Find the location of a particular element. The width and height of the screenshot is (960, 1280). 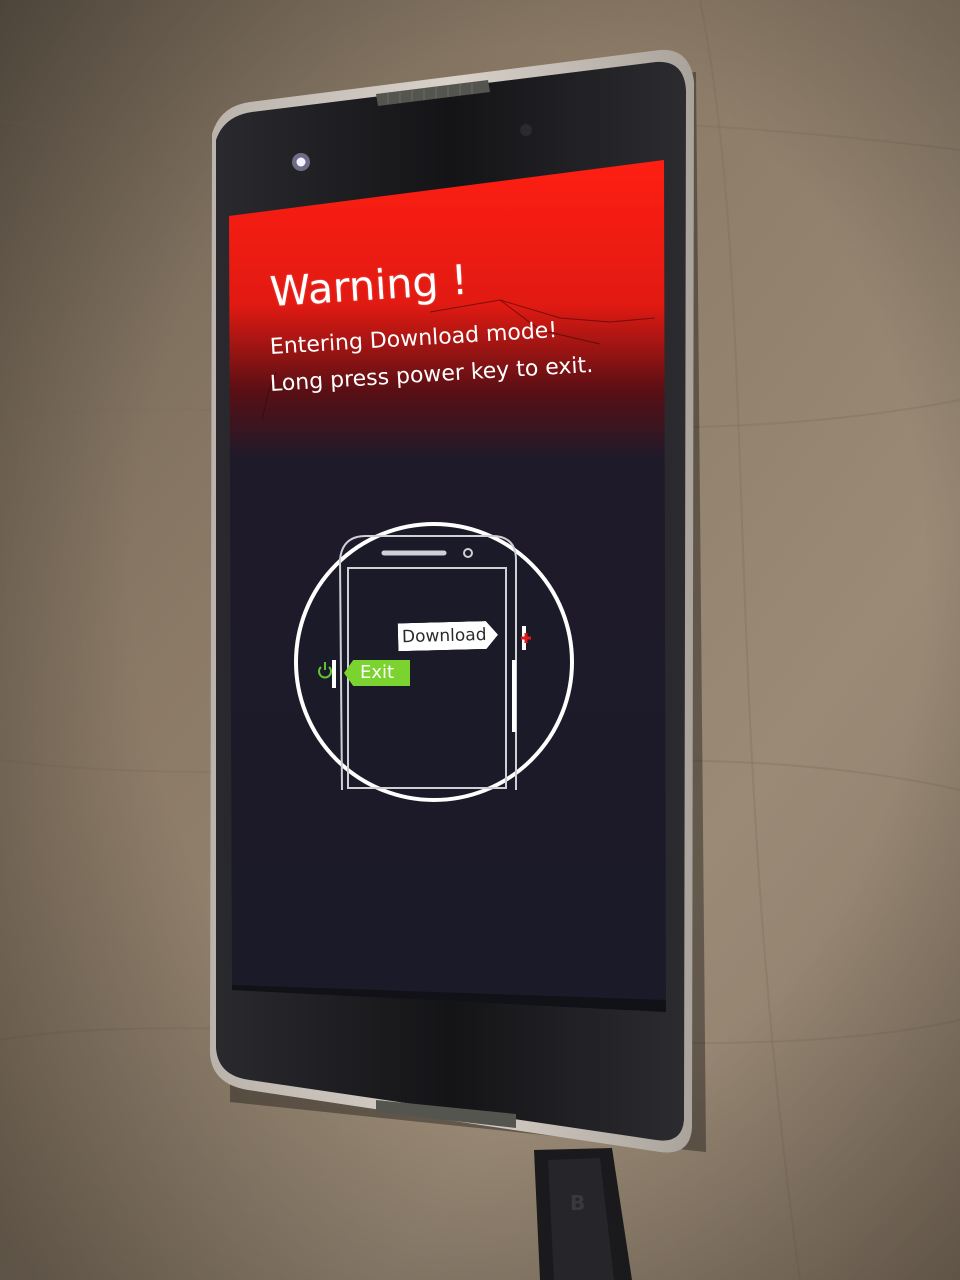

download-key-label: Download is located at coordinates (448, 636).